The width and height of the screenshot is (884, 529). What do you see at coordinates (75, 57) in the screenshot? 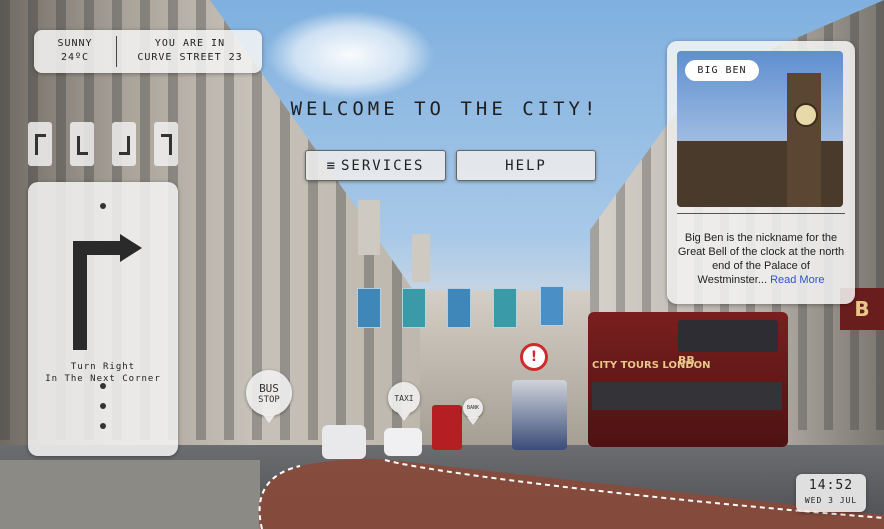
I see `weather-temperature: 24ºC` at bounding box center [75, 57].